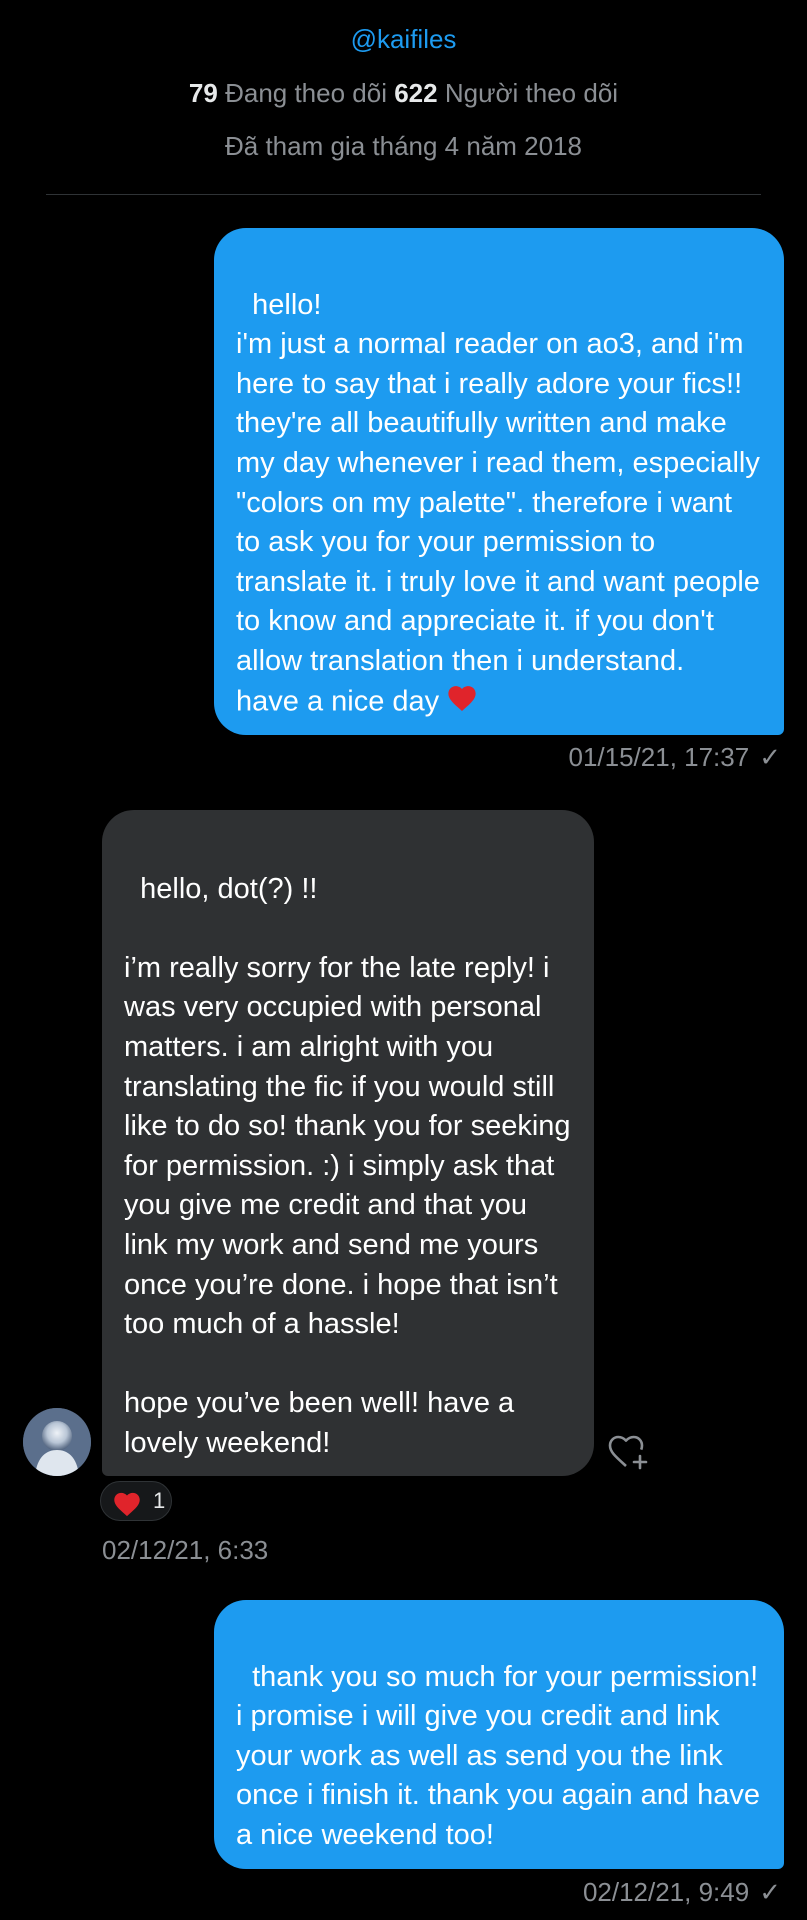  I want to click on avatar, so click(57, 1442).